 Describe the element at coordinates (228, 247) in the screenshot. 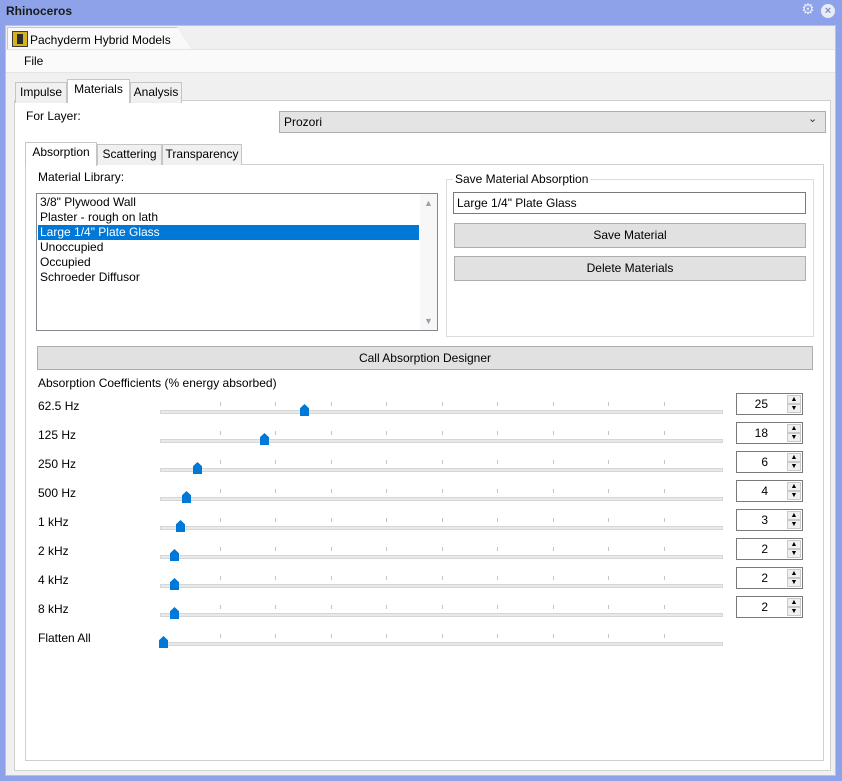

I see `list-item: Unoccupied` at that location.